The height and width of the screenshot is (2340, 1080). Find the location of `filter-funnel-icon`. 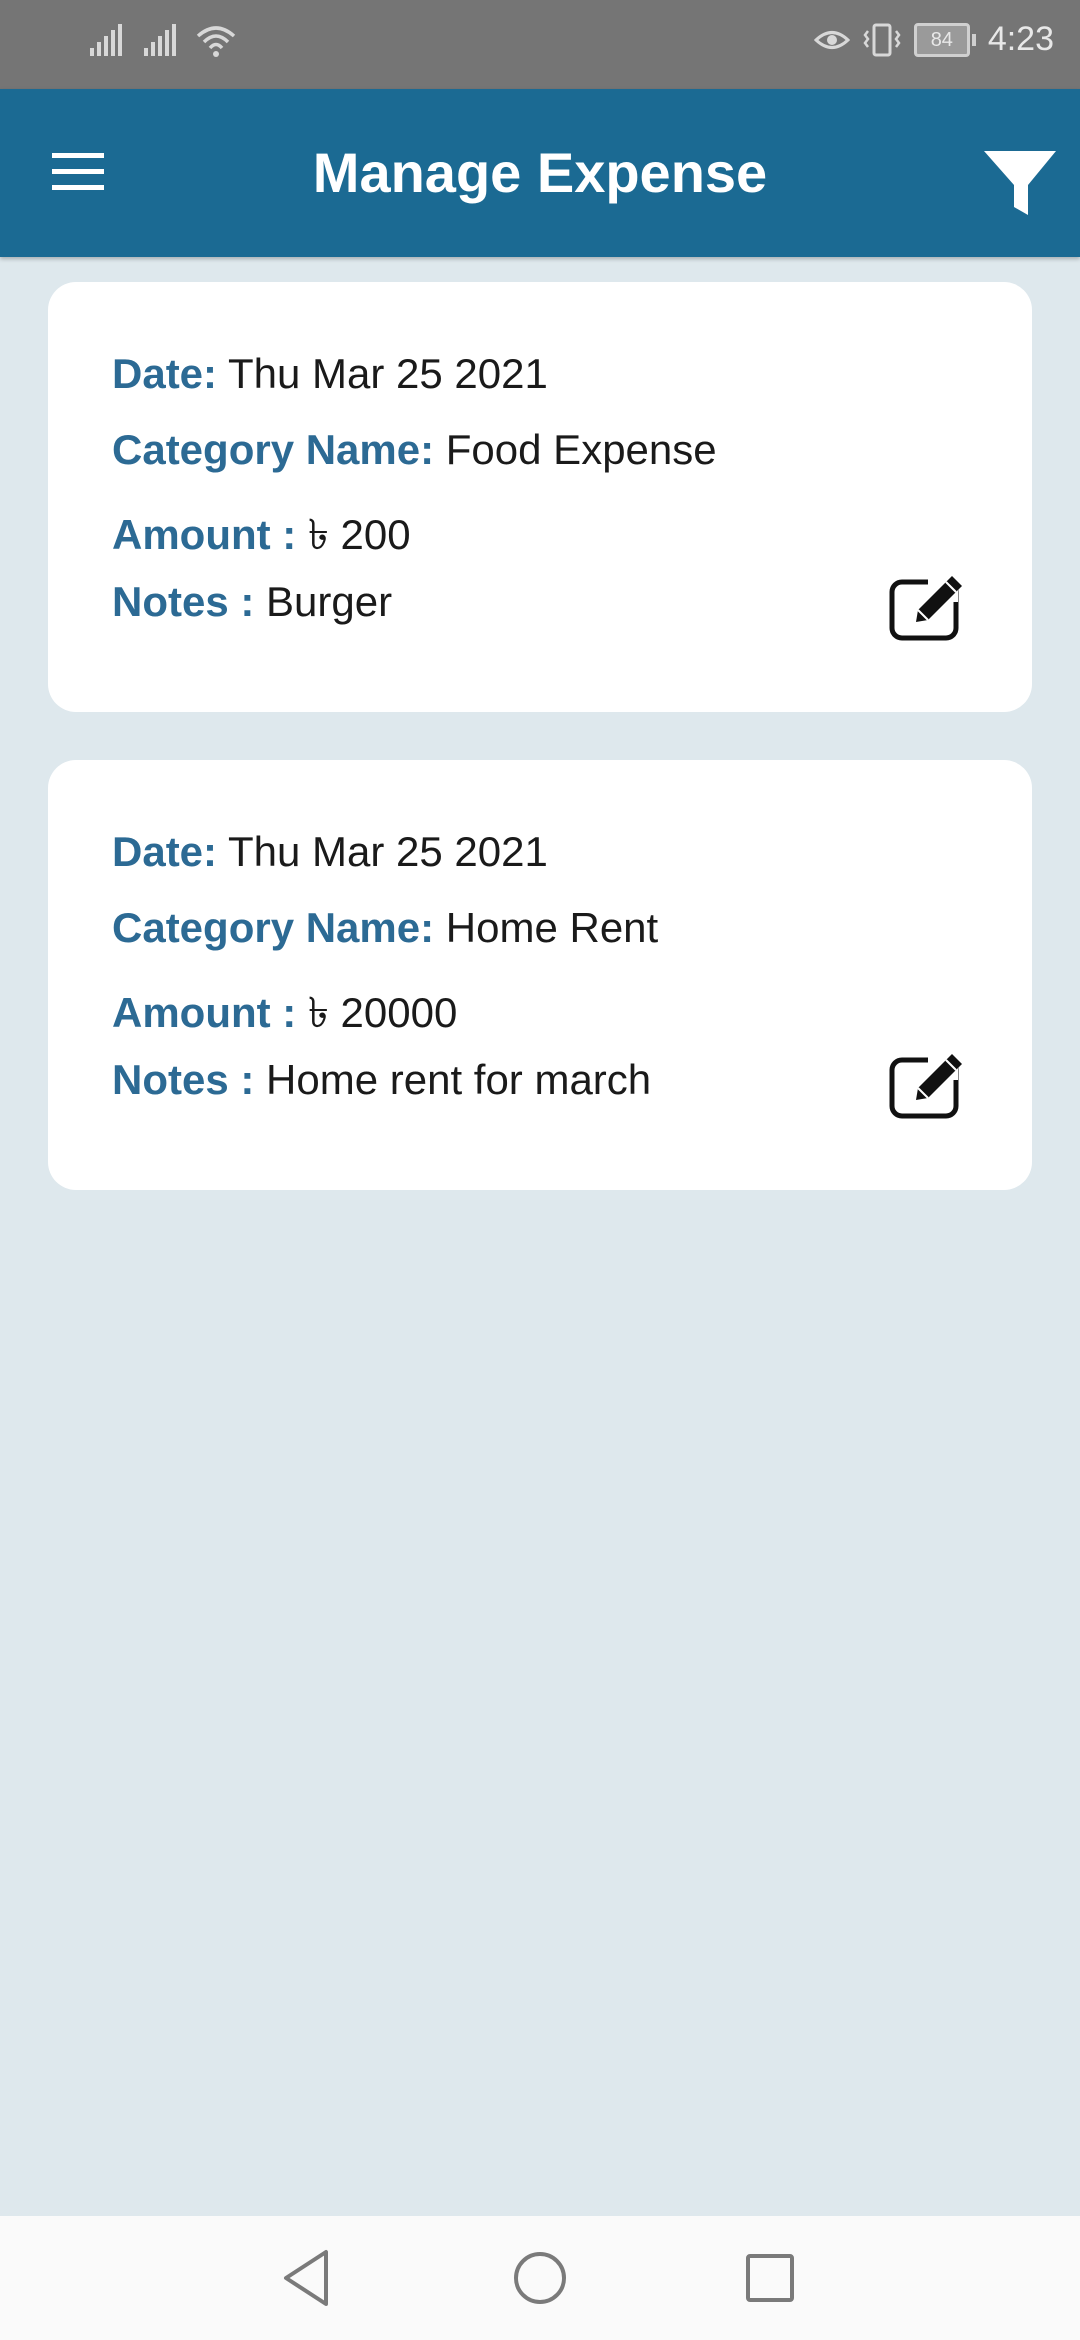

filter-funnel-icon is located at coordinates (1020, 183).